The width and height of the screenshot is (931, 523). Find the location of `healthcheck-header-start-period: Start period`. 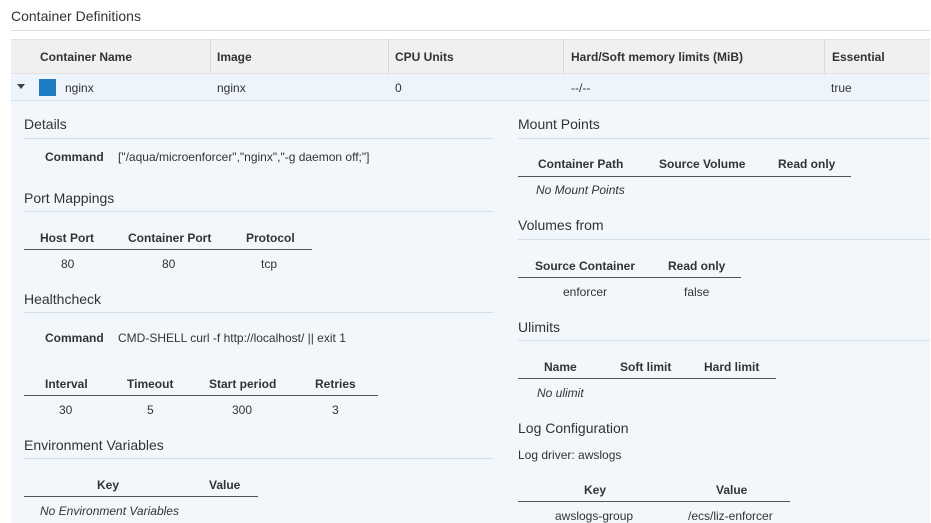

healthcheck-header-start-period: Start period is located at coordinates (243, 384).